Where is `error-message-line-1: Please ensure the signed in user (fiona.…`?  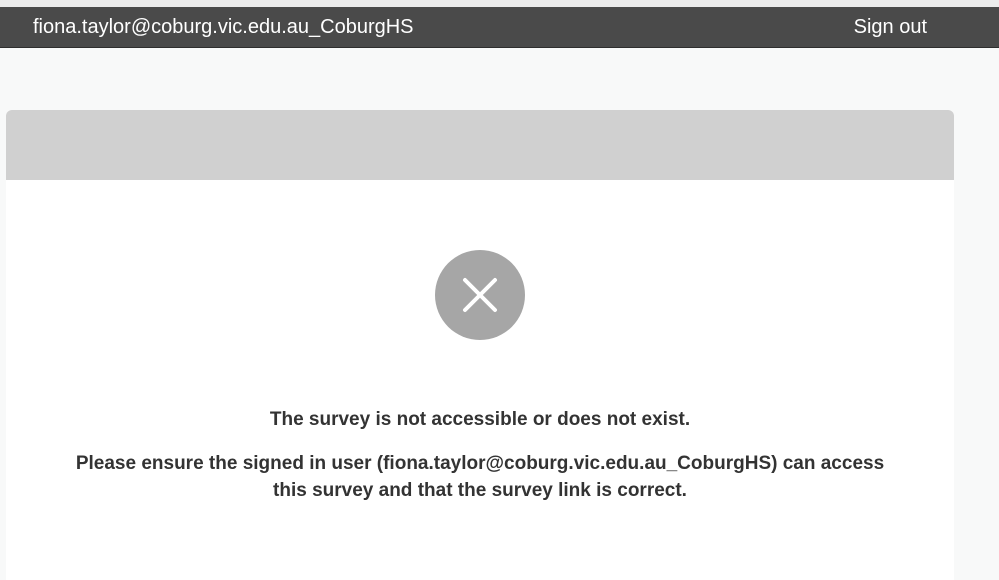 error-message-line-1: Please ensure the signed in user (fiona.… is located at coordinates (480, 463).